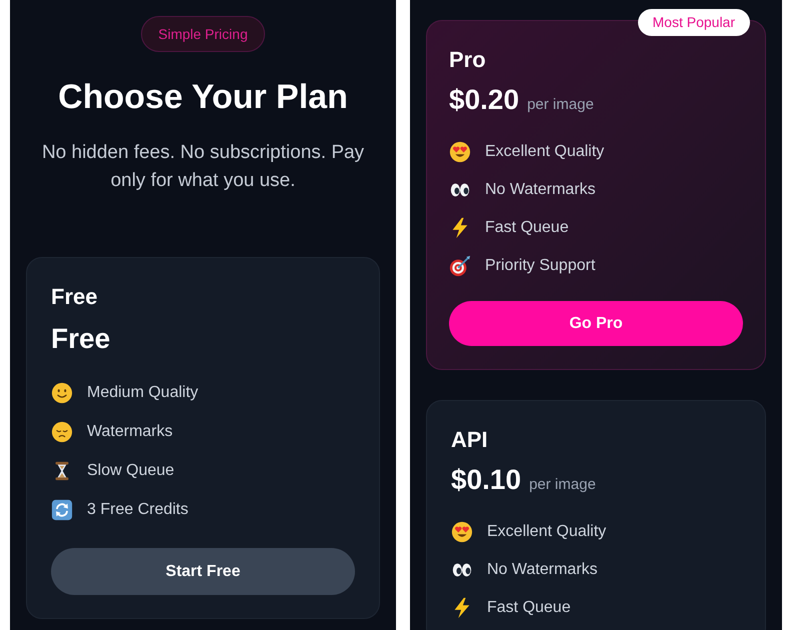 The height and width of the screenshot is (630, 794). What do you see at coordinates (142, 393) in the screenshot?
I see `feature-text: Medium Quality` at bounding box center [142, 393].